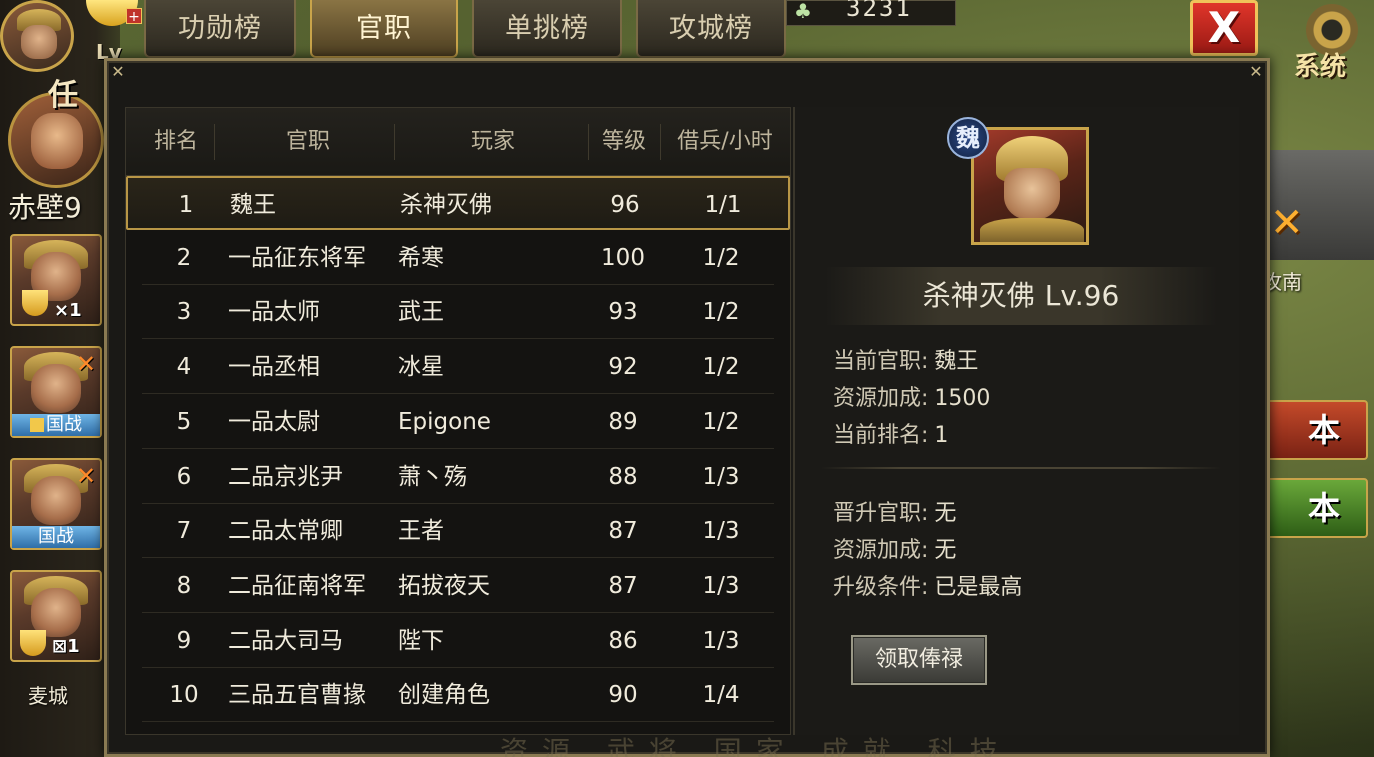 The image size is (1374, 757). What do you see at coordinates (458, 531) in the screenshot?
I see `table-row: 7 二品太常卿 王者 87 1/3` at bounding box center [458, 531].